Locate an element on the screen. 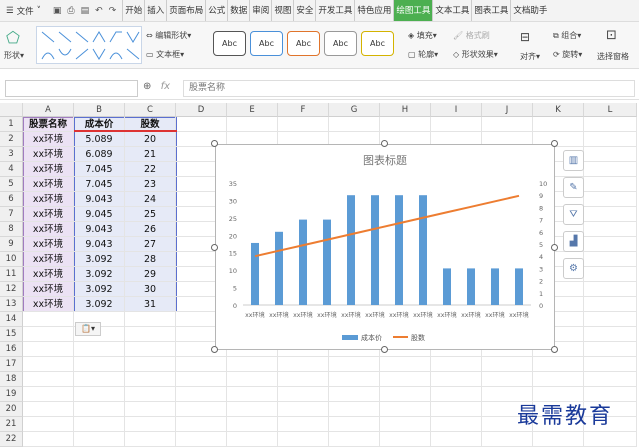  row-header-15: 15 is located at coordinates (11, 334).